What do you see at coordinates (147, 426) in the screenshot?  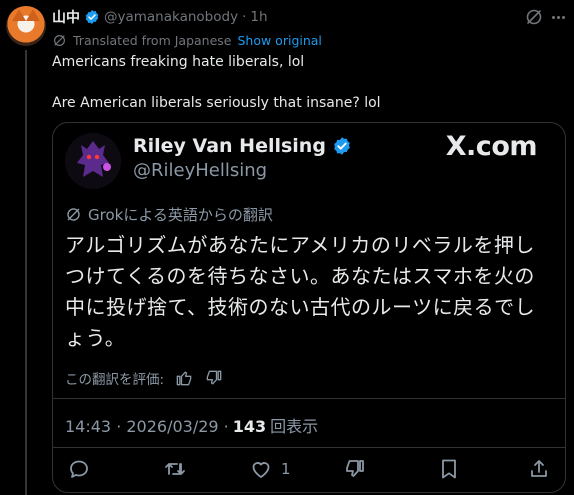 I see `timestamp: 14:43 · 2026/03/29 ·` at bounding box center [147, 426].